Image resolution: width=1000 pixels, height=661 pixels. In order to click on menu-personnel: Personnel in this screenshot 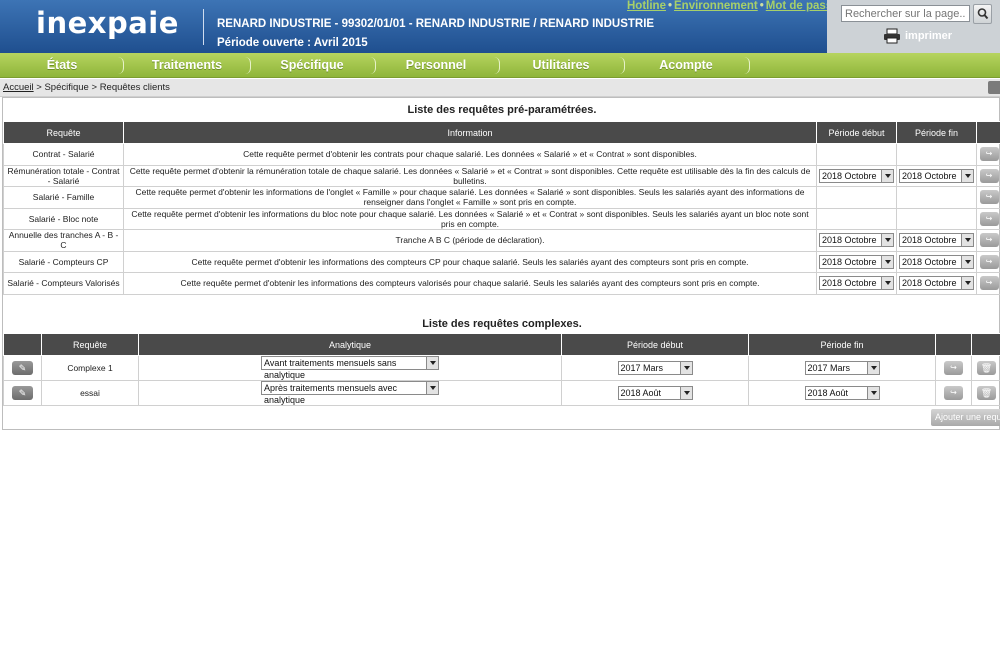, I will do `click(436, 65)`.